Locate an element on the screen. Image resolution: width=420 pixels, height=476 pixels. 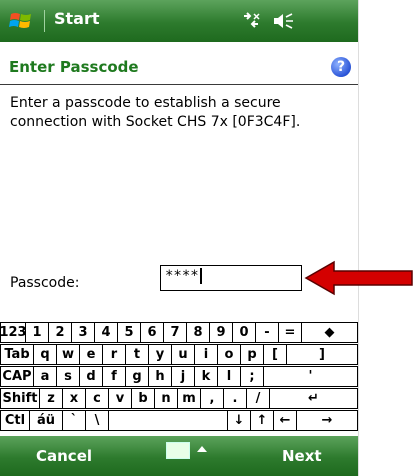
passcode-value: **** is located at coordinates (182, 276).